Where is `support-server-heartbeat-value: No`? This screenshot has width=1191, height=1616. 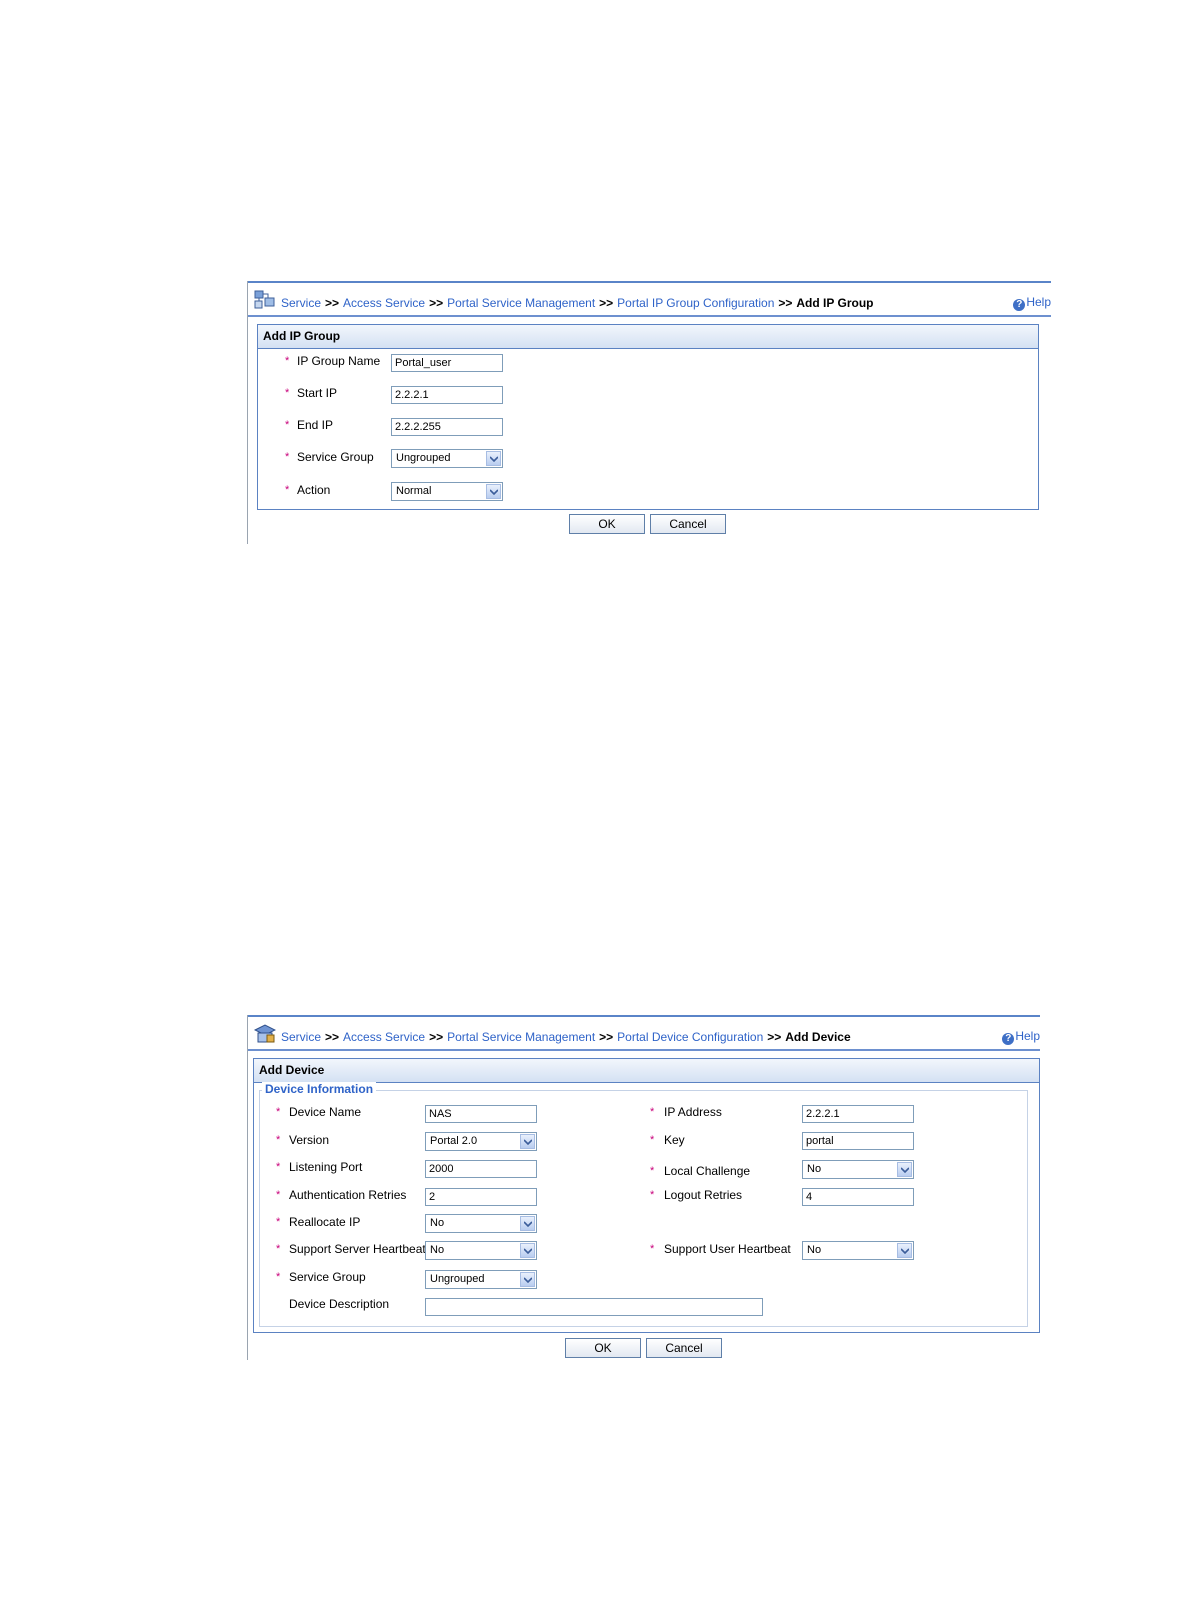
support-server-heartbeat-value: No is located at coordinates (437, 1250).